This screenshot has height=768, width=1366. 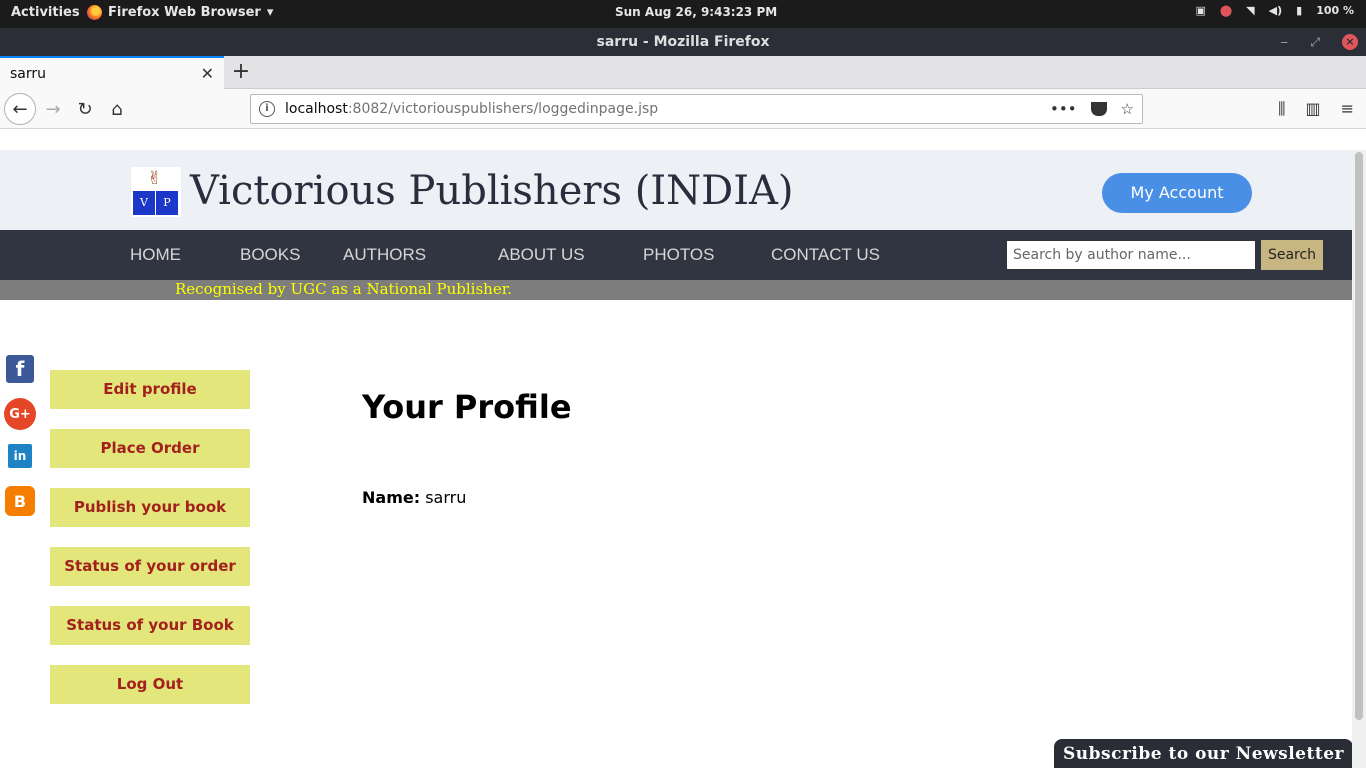 What do you see at coordinates (20, 109) in the screenshot?
I see `back-button: ←` at bounding box center [20, 109].